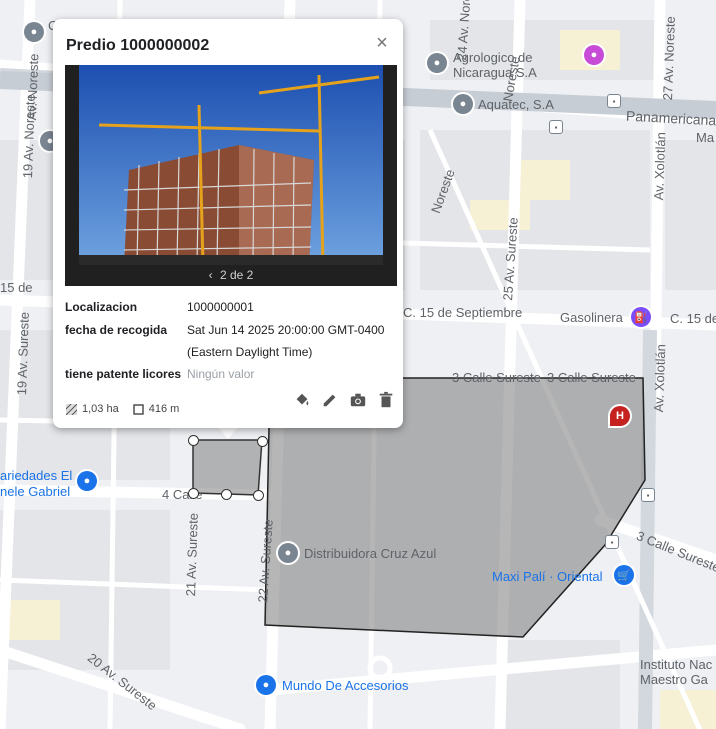  I want to click on street-label: 19 Av. Sureste, so click(23, 353).